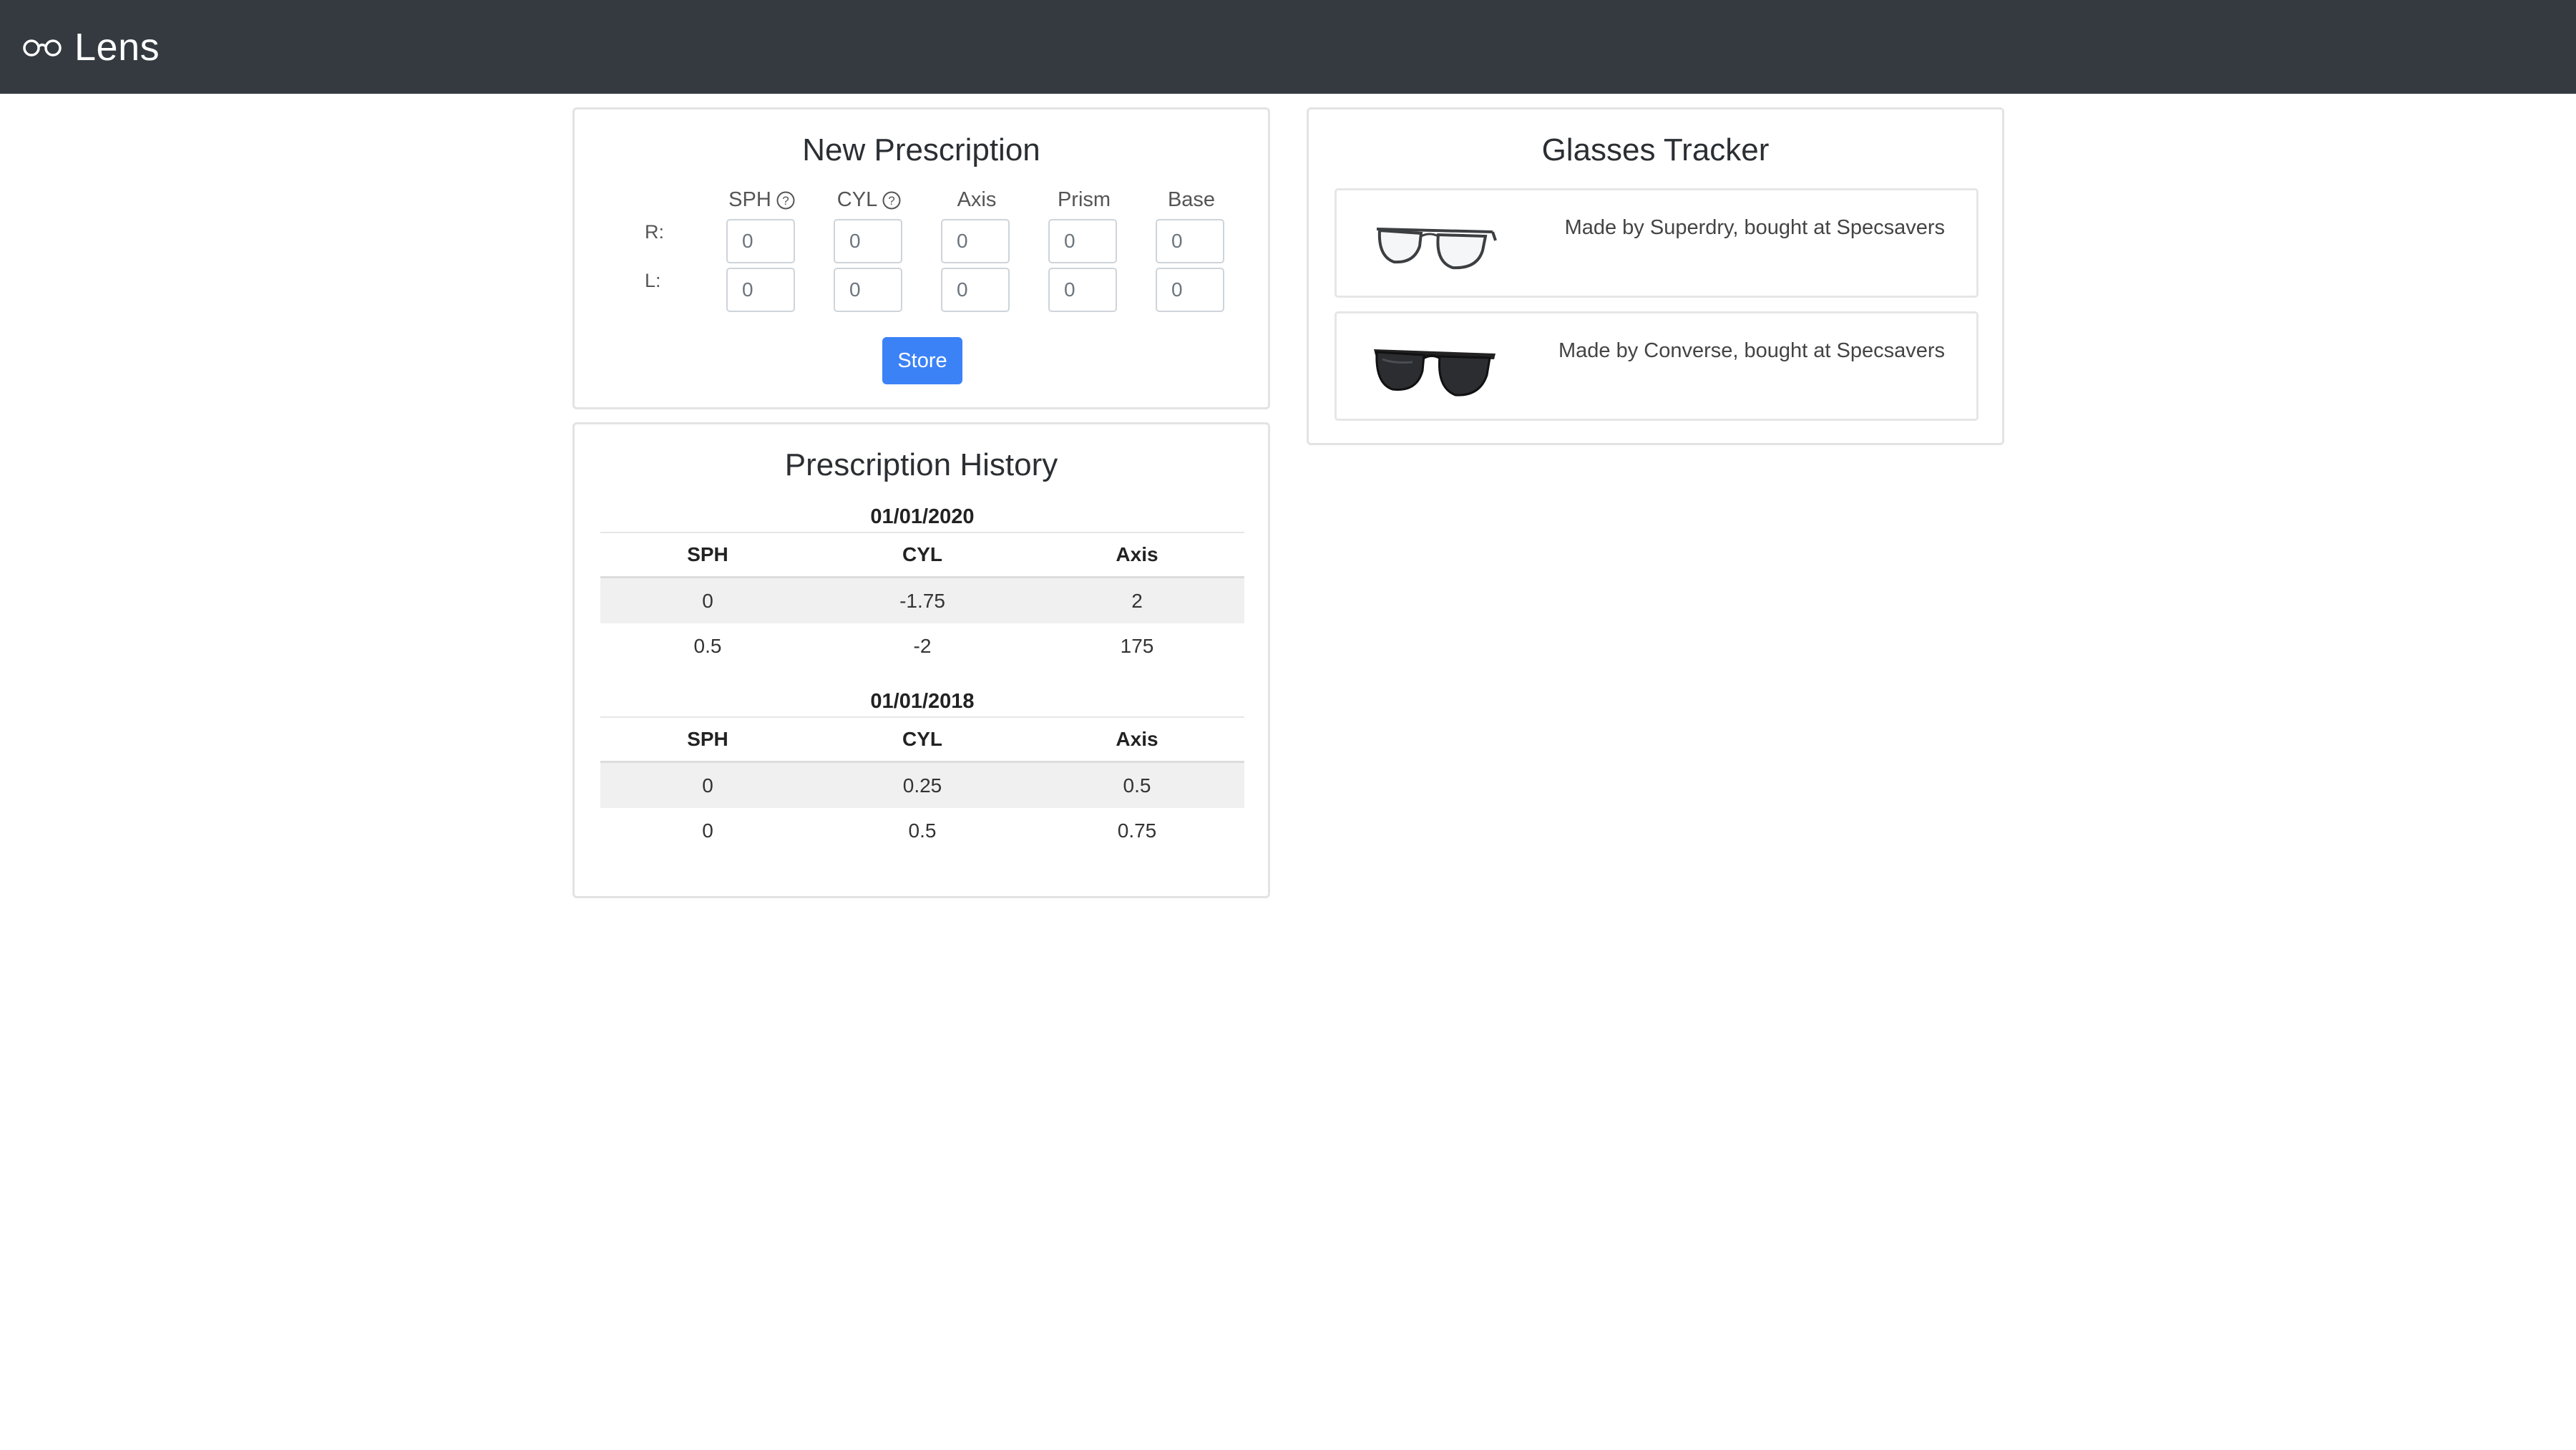 Image resolution: width=2576 pixels, height=1450 pixels. What do you see at coordinates (42, 48) in the screenshot?
I see `glasses-icon` at bounding box center [42, 48].